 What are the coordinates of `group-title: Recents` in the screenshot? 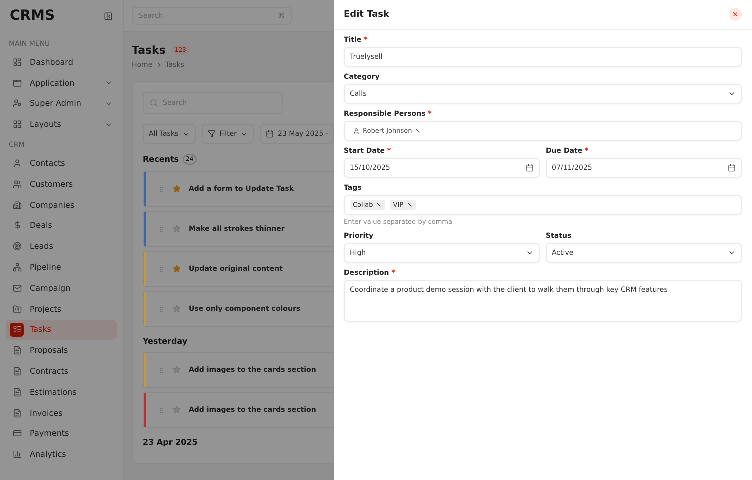 It's located at (161, 159).